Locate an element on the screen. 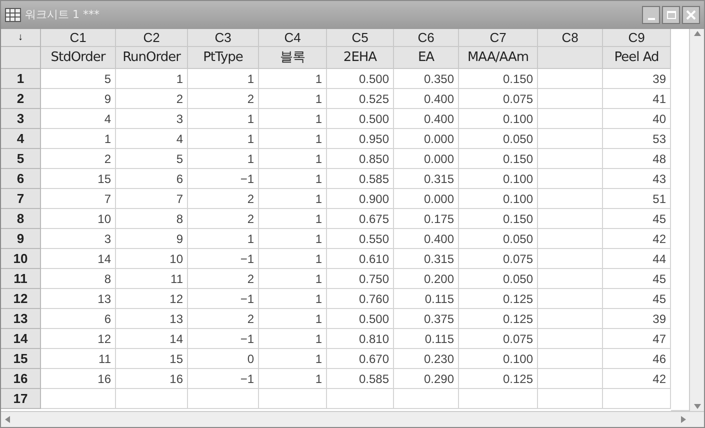 Image resolution: width=705 pixels, height=428 pixels. column-id: C7 is located at coordinates (498, 38).